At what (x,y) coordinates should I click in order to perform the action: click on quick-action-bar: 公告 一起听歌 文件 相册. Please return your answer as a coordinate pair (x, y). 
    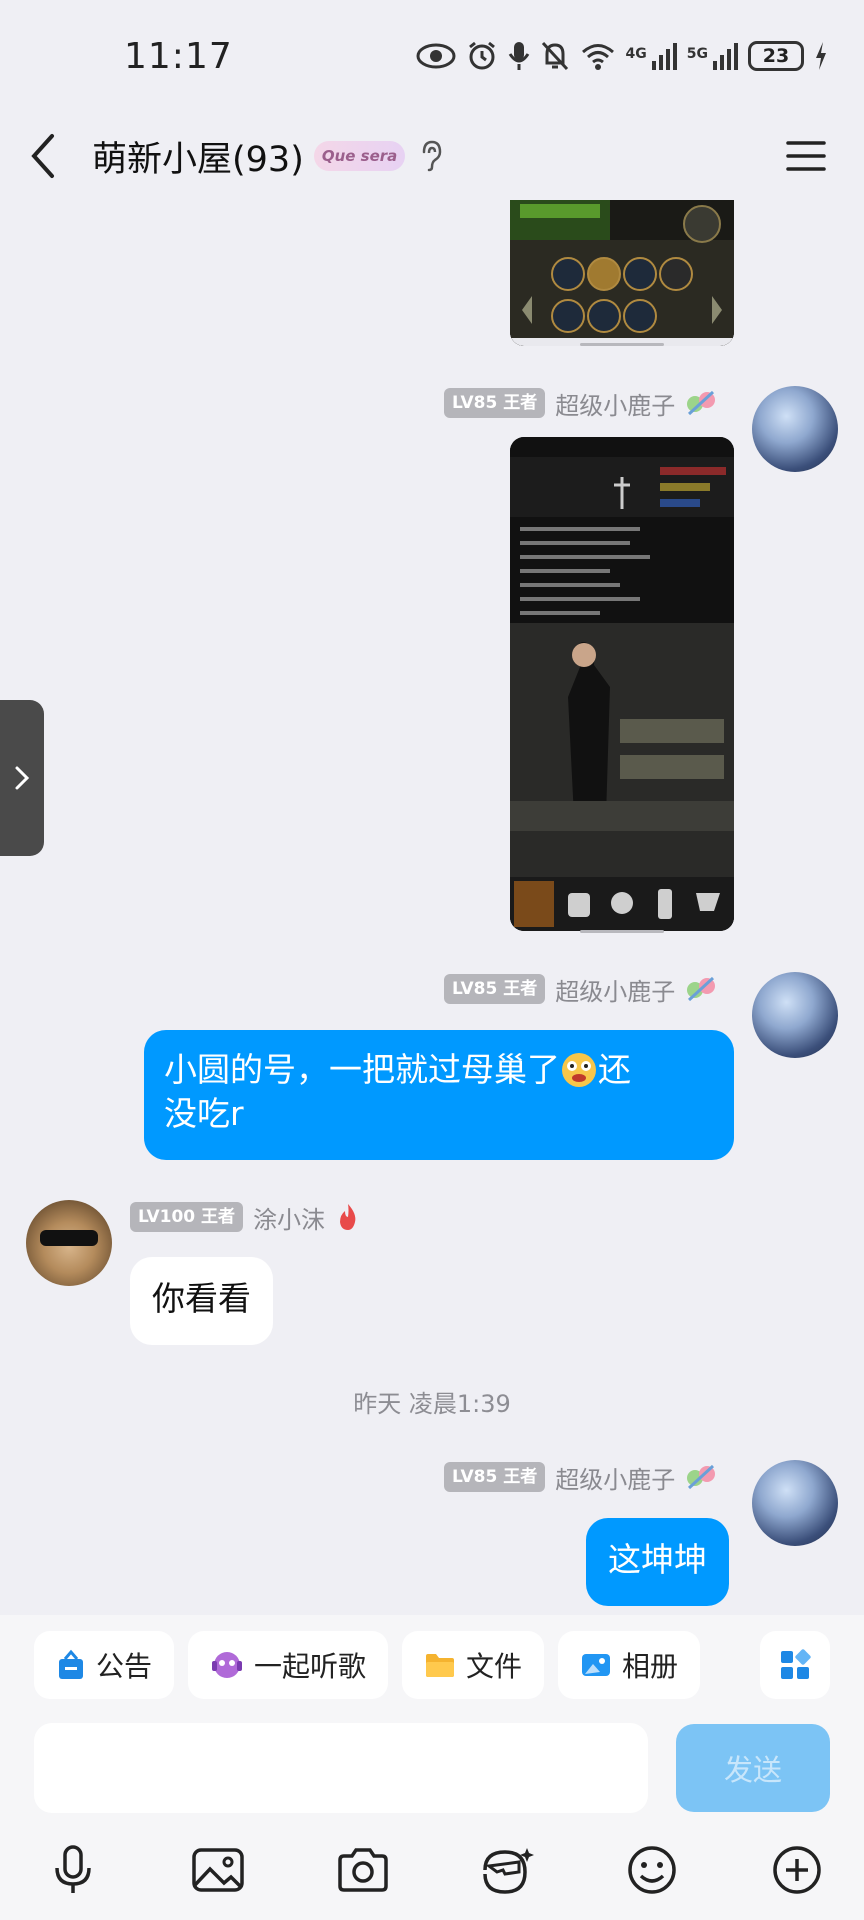
    Looking at the image, I should click on (432, 1665).